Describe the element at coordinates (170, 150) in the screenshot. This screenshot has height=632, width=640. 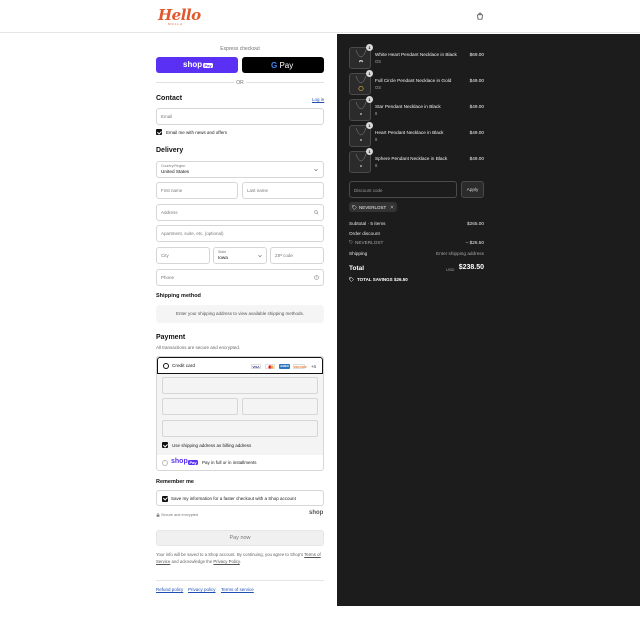
I see `delivery-heading: Delivery` at that location.